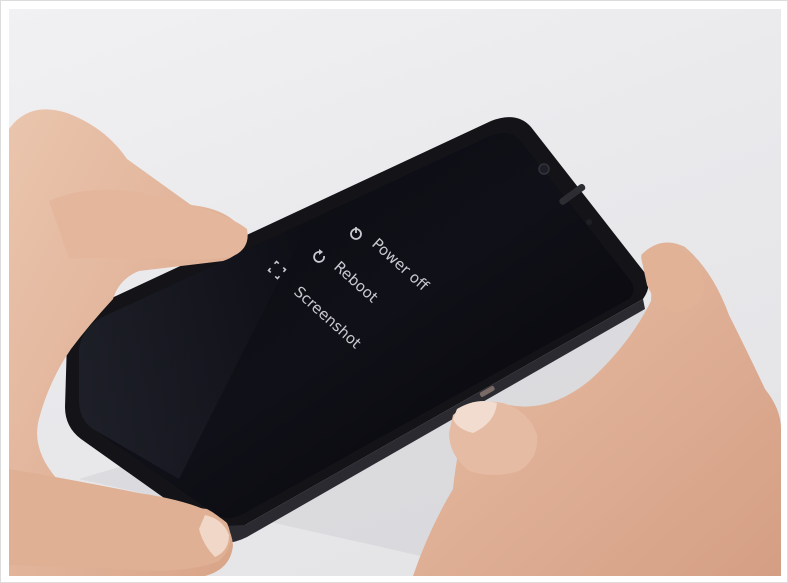  I want to click on left-index-finger, so click(148, 224).